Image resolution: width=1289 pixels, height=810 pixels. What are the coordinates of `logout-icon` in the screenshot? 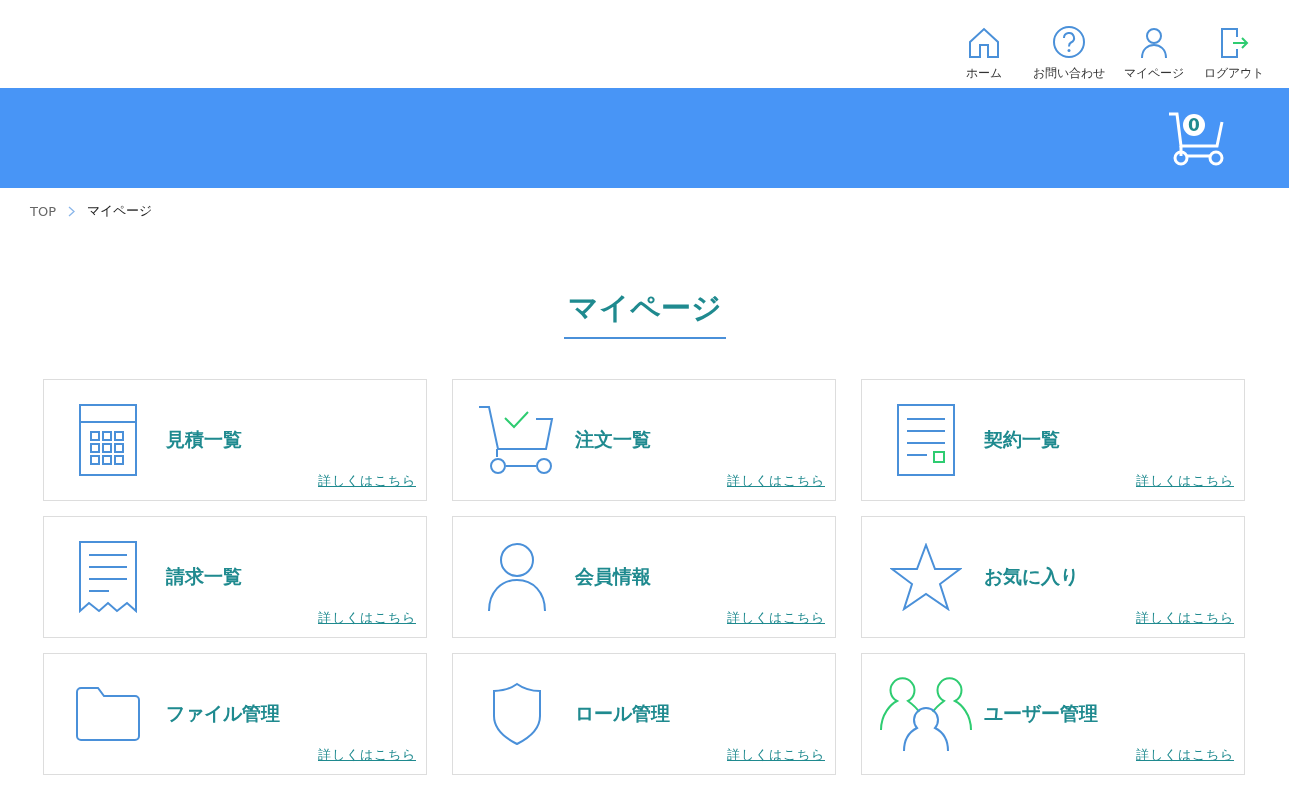 It's located at (1234, 43).